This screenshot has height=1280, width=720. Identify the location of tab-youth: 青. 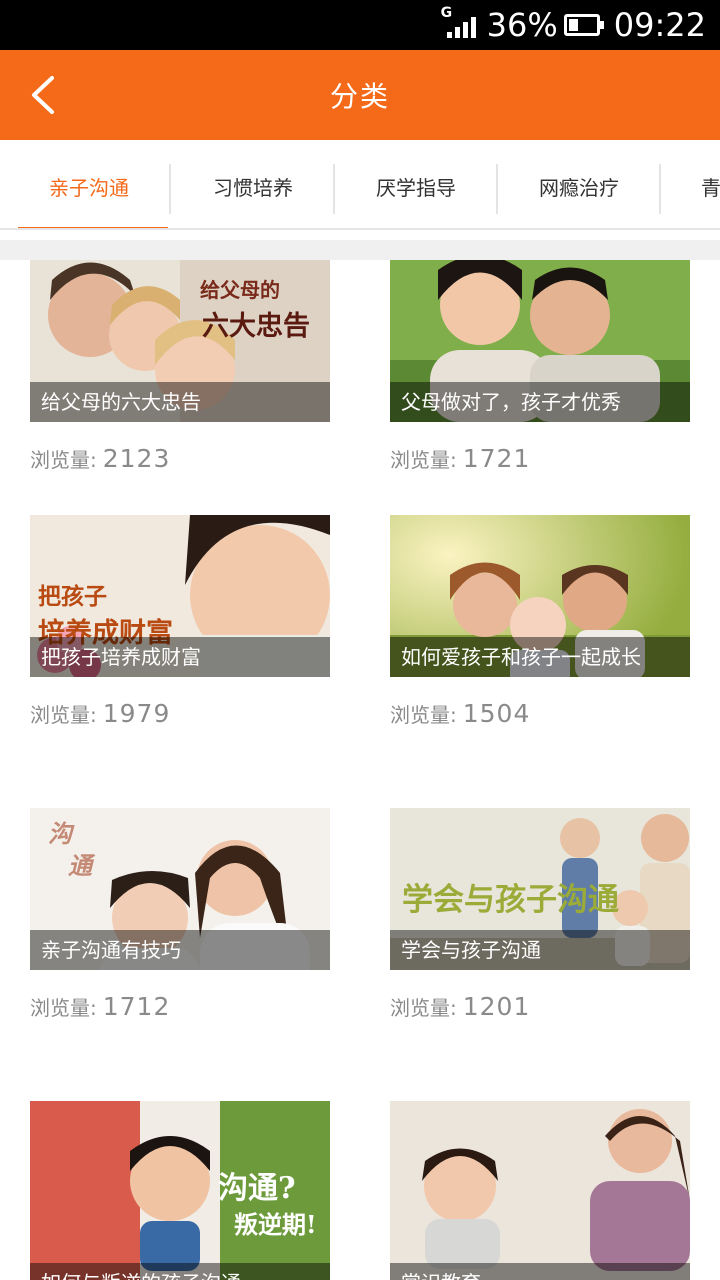
(690, 186).